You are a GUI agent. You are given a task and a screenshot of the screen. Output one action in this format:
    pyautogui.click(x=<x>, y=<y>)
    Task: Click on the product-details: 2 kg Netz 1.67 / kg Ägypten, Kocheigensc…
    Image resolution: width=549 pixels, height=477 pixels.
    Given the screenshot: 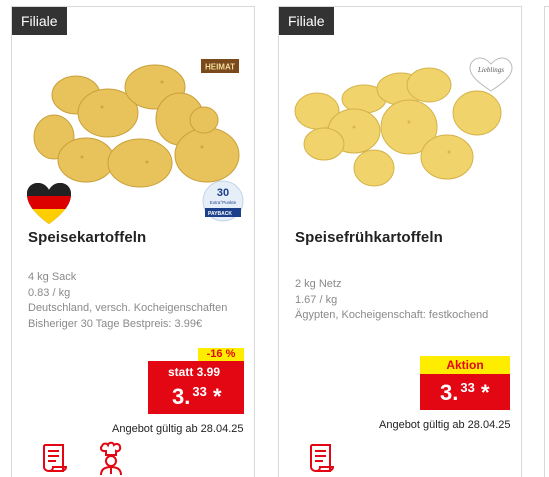 What is the action you would take?
    pyautogui.click(x=391, y=300)
    